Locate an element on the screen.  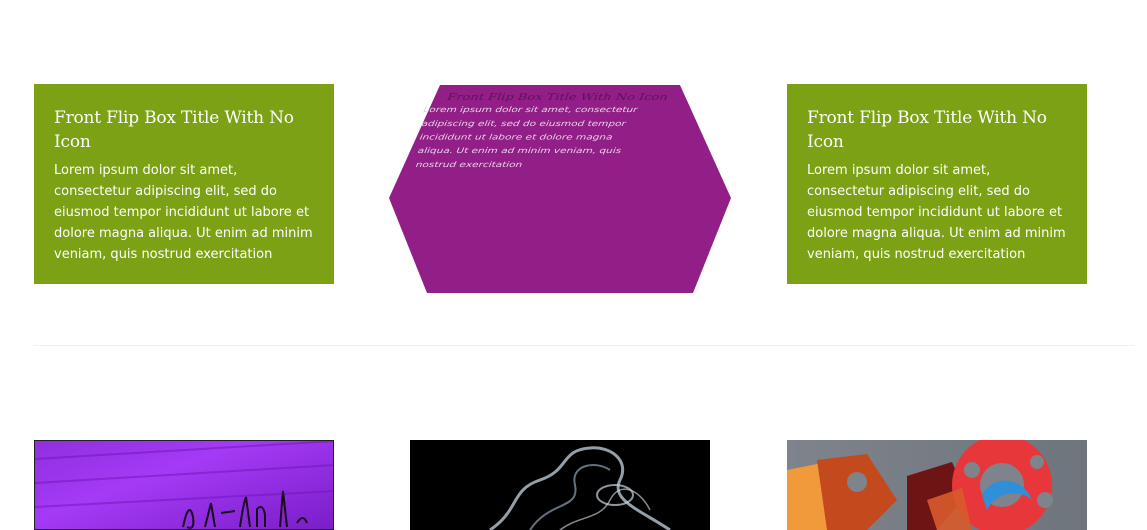
purple-graffiti-wall-image is located at coordinates (184, 485).